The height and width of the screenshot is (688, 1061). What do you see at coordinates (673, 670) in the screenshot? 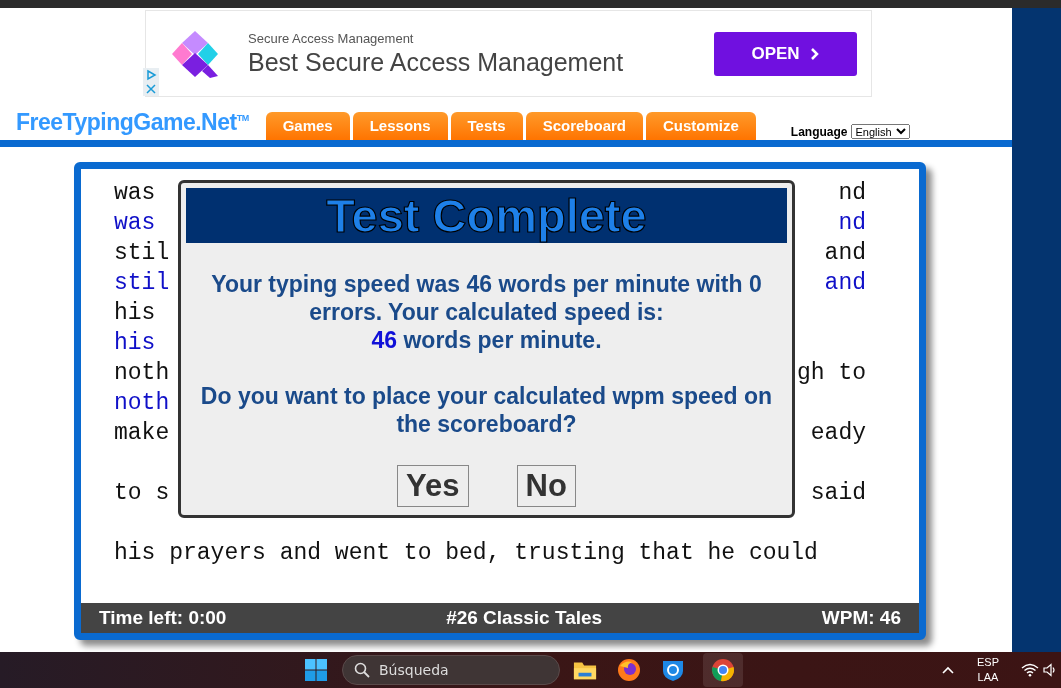
I see `shield-icon` at bounding box center [673, 670].